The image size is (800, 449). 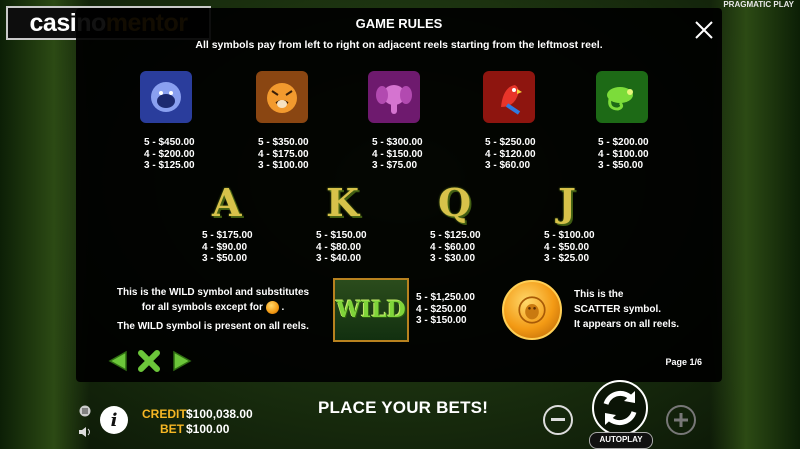 I want to click on pay-4: 4 - $150.00, so click(x=397, y=154).